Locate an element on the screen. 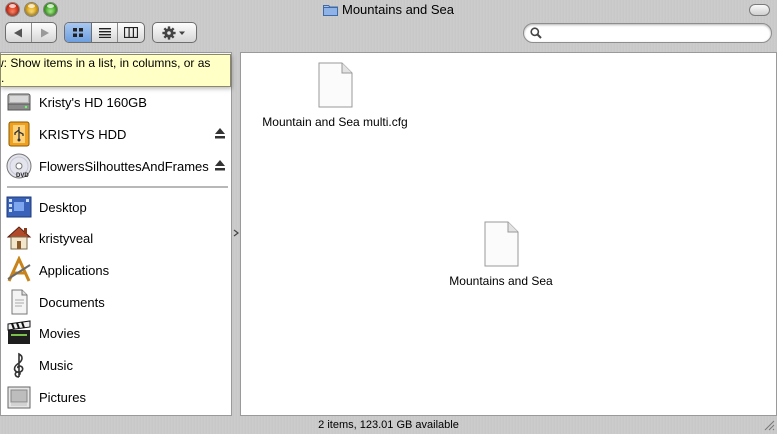 Image resolution: width=777 pixels, height=434 pixels. movies-icon is located at coordinates (19, 332).